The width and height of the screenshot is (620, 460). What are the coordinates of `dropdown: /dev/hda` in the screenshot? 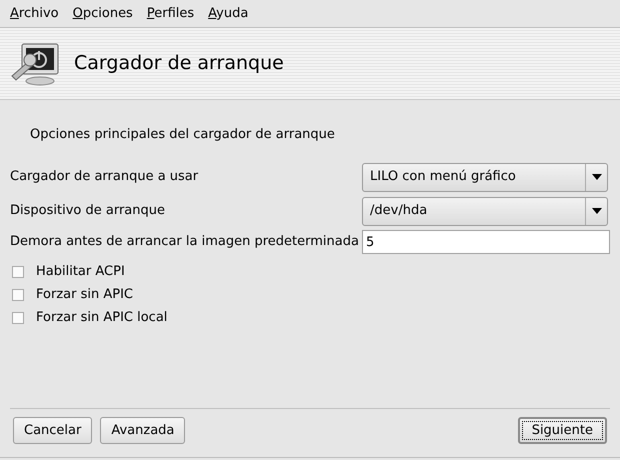 It's located at (485, 211).